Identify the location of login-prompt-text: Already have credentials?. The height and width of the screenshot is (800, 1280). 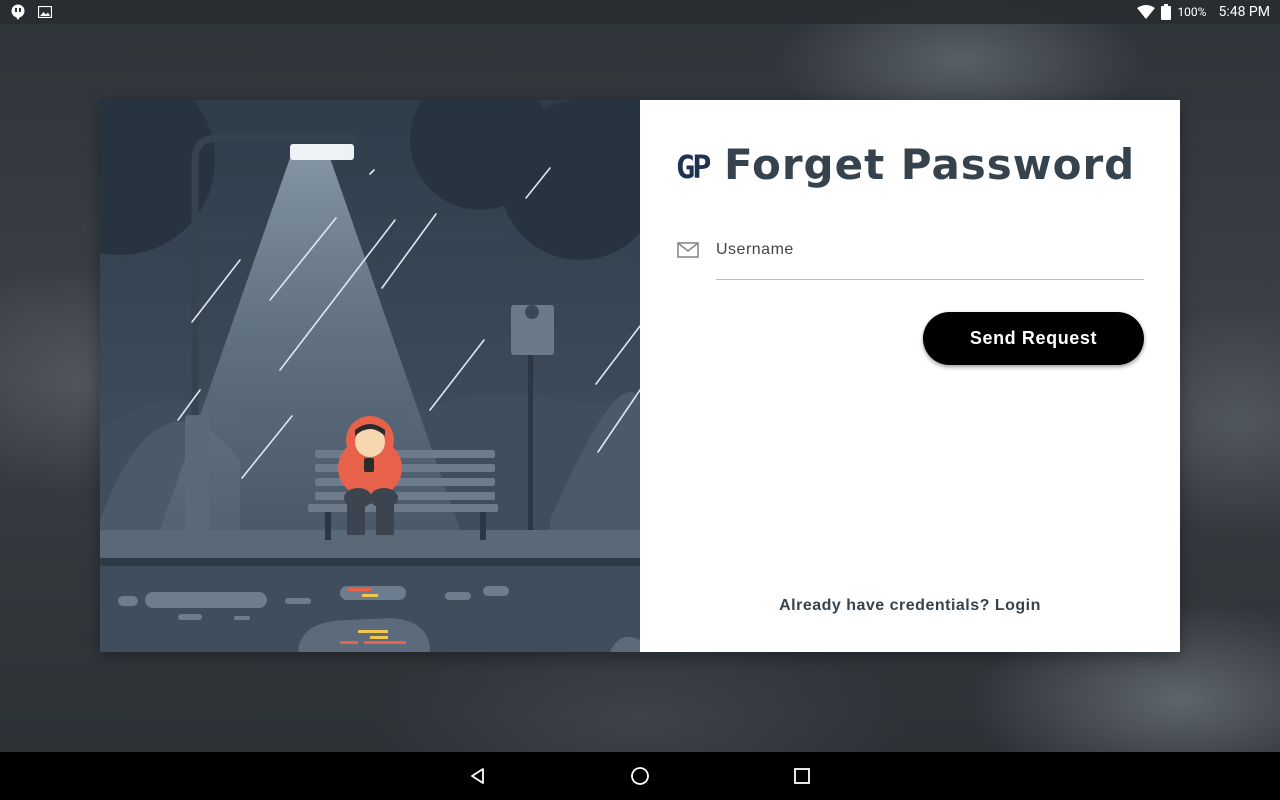
(884, 605).